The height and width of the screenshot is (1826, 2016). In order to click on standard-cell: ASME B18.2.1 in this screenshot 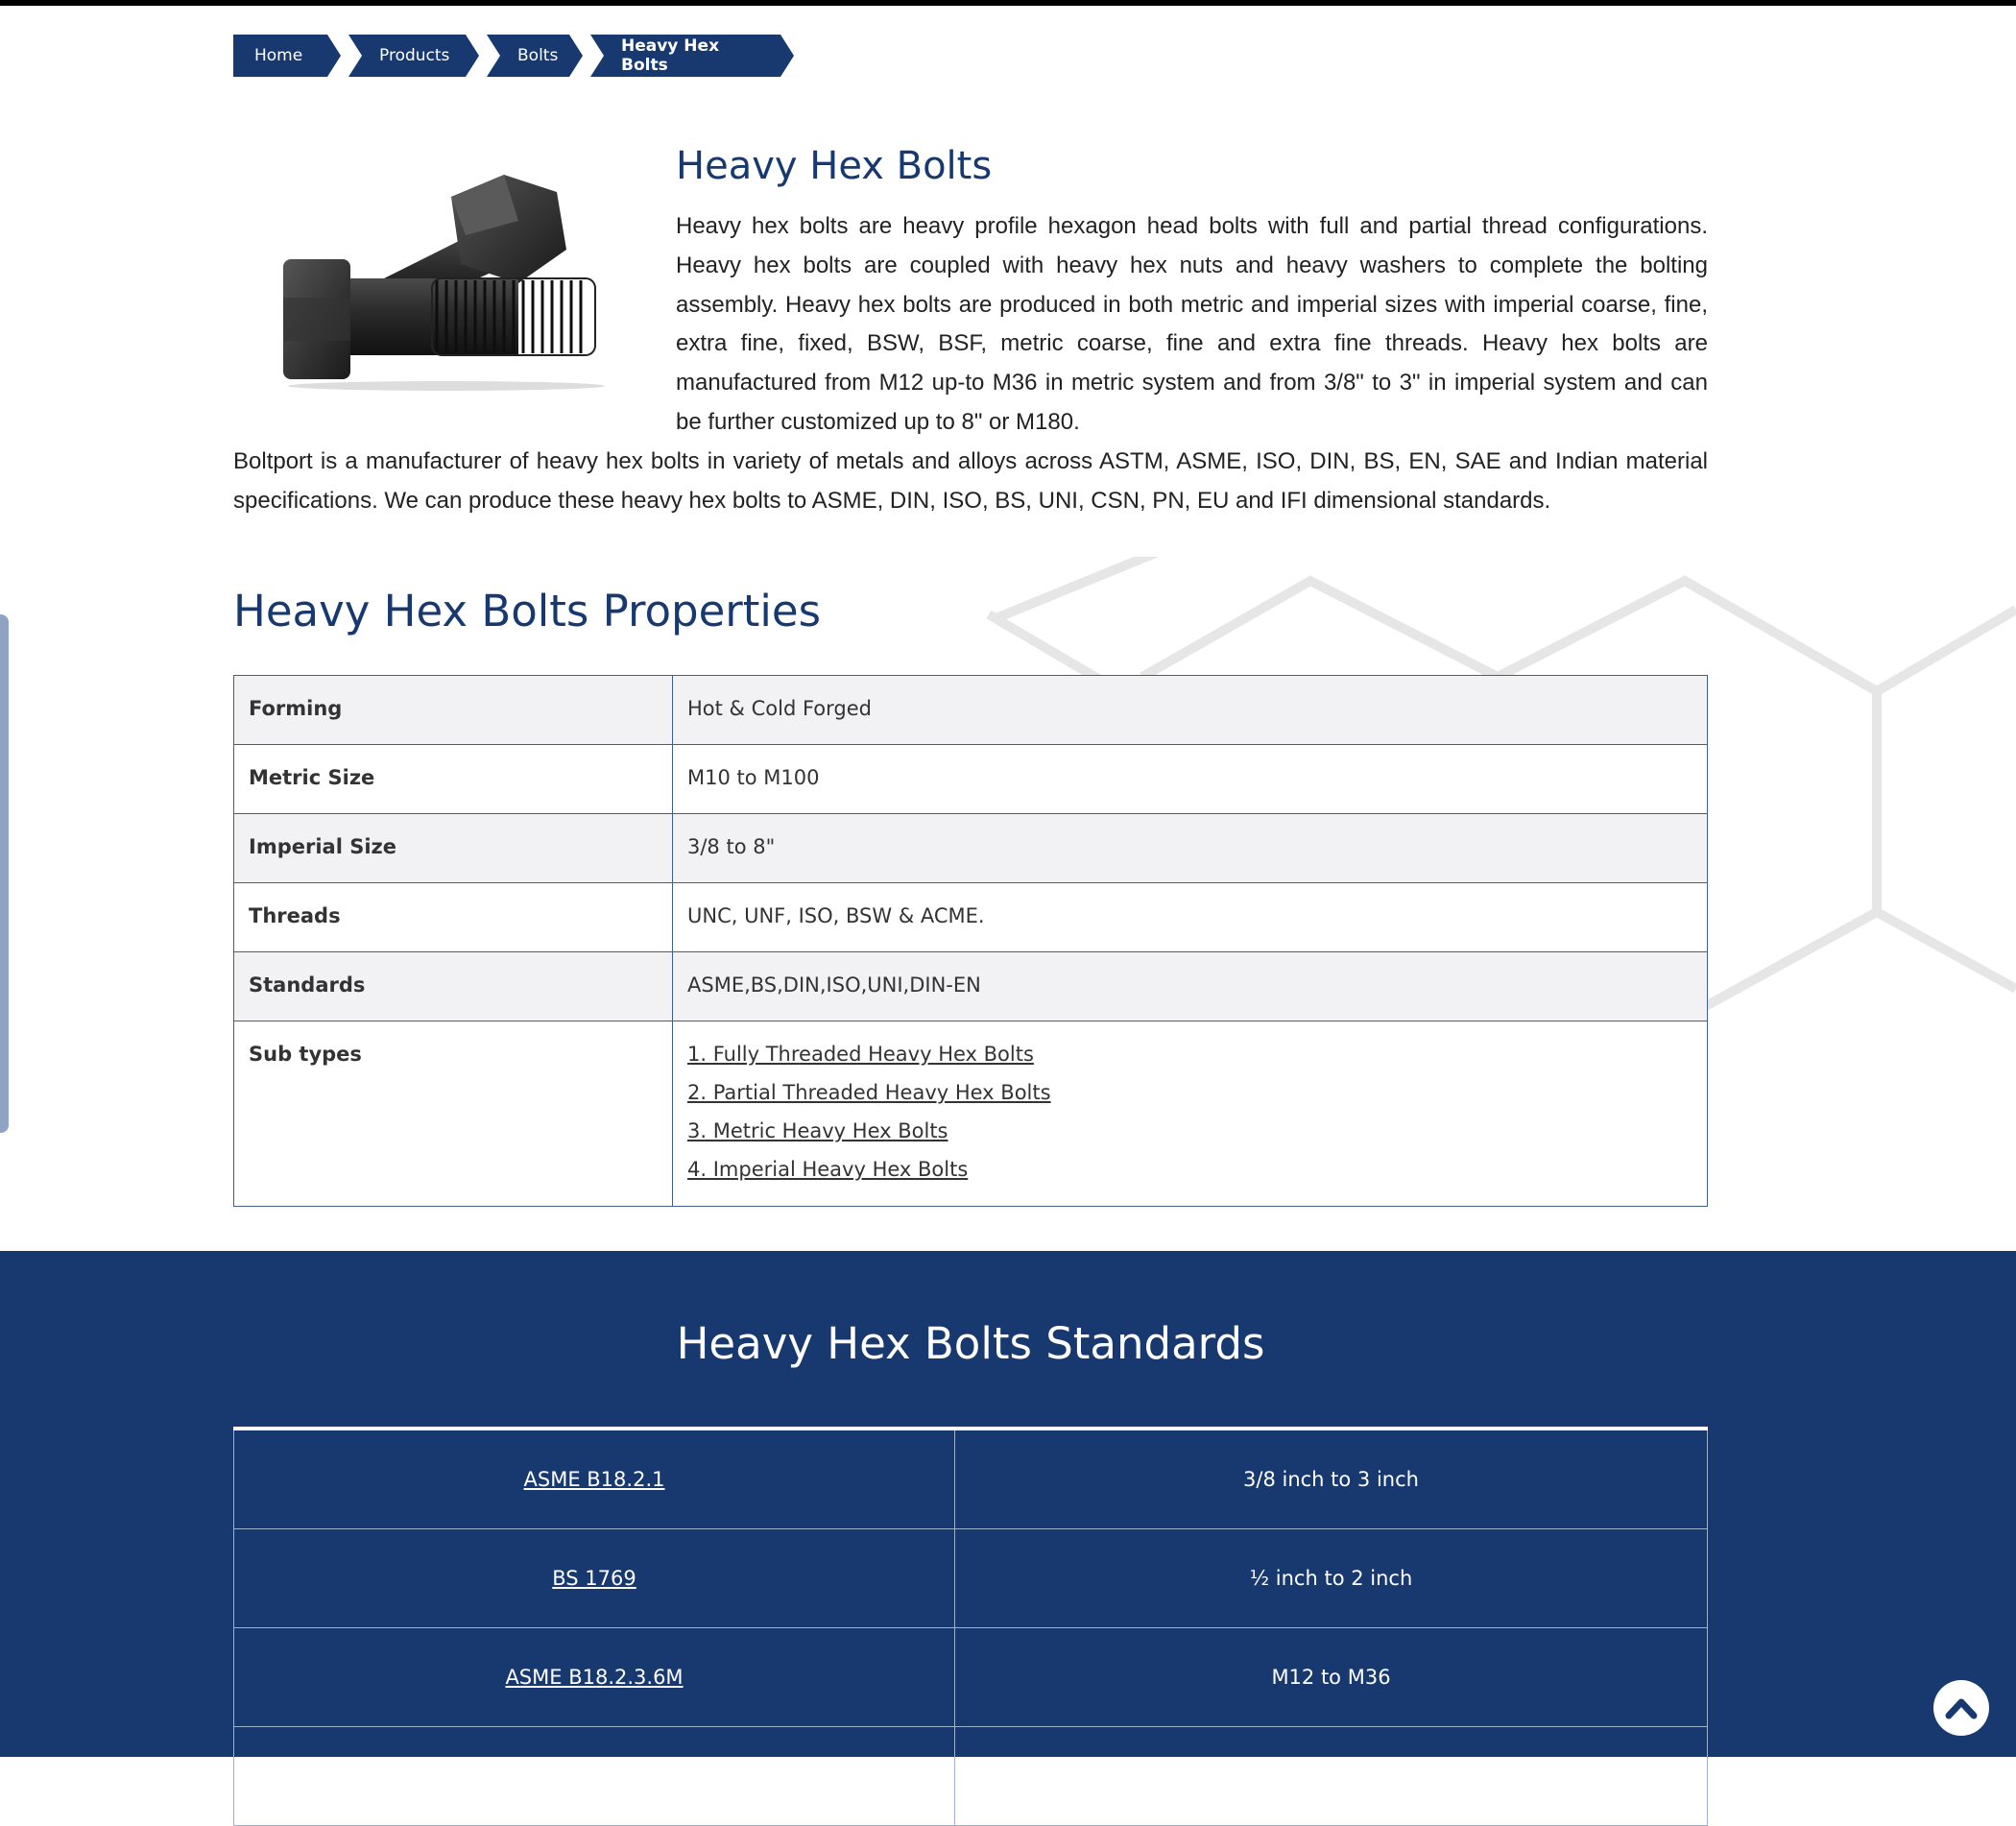, I will do `click(594, 1478)`.